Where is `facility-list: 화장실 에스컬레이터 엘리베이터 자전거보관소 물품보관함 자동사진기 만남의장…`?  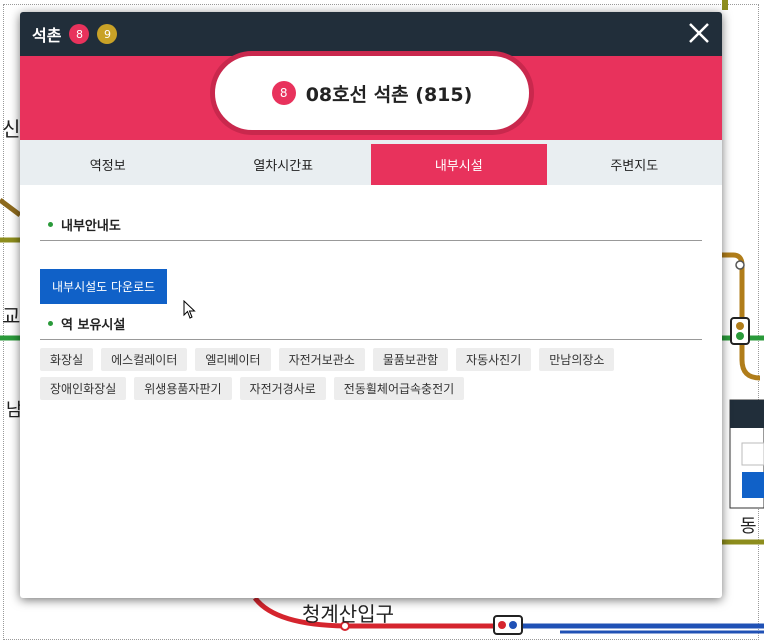
facility-list: 화장실 에스컬레이터 엘리베이터 자전거보관소 물품보관함 자동사진기 만남의장… is located at coordinates (371, 377).